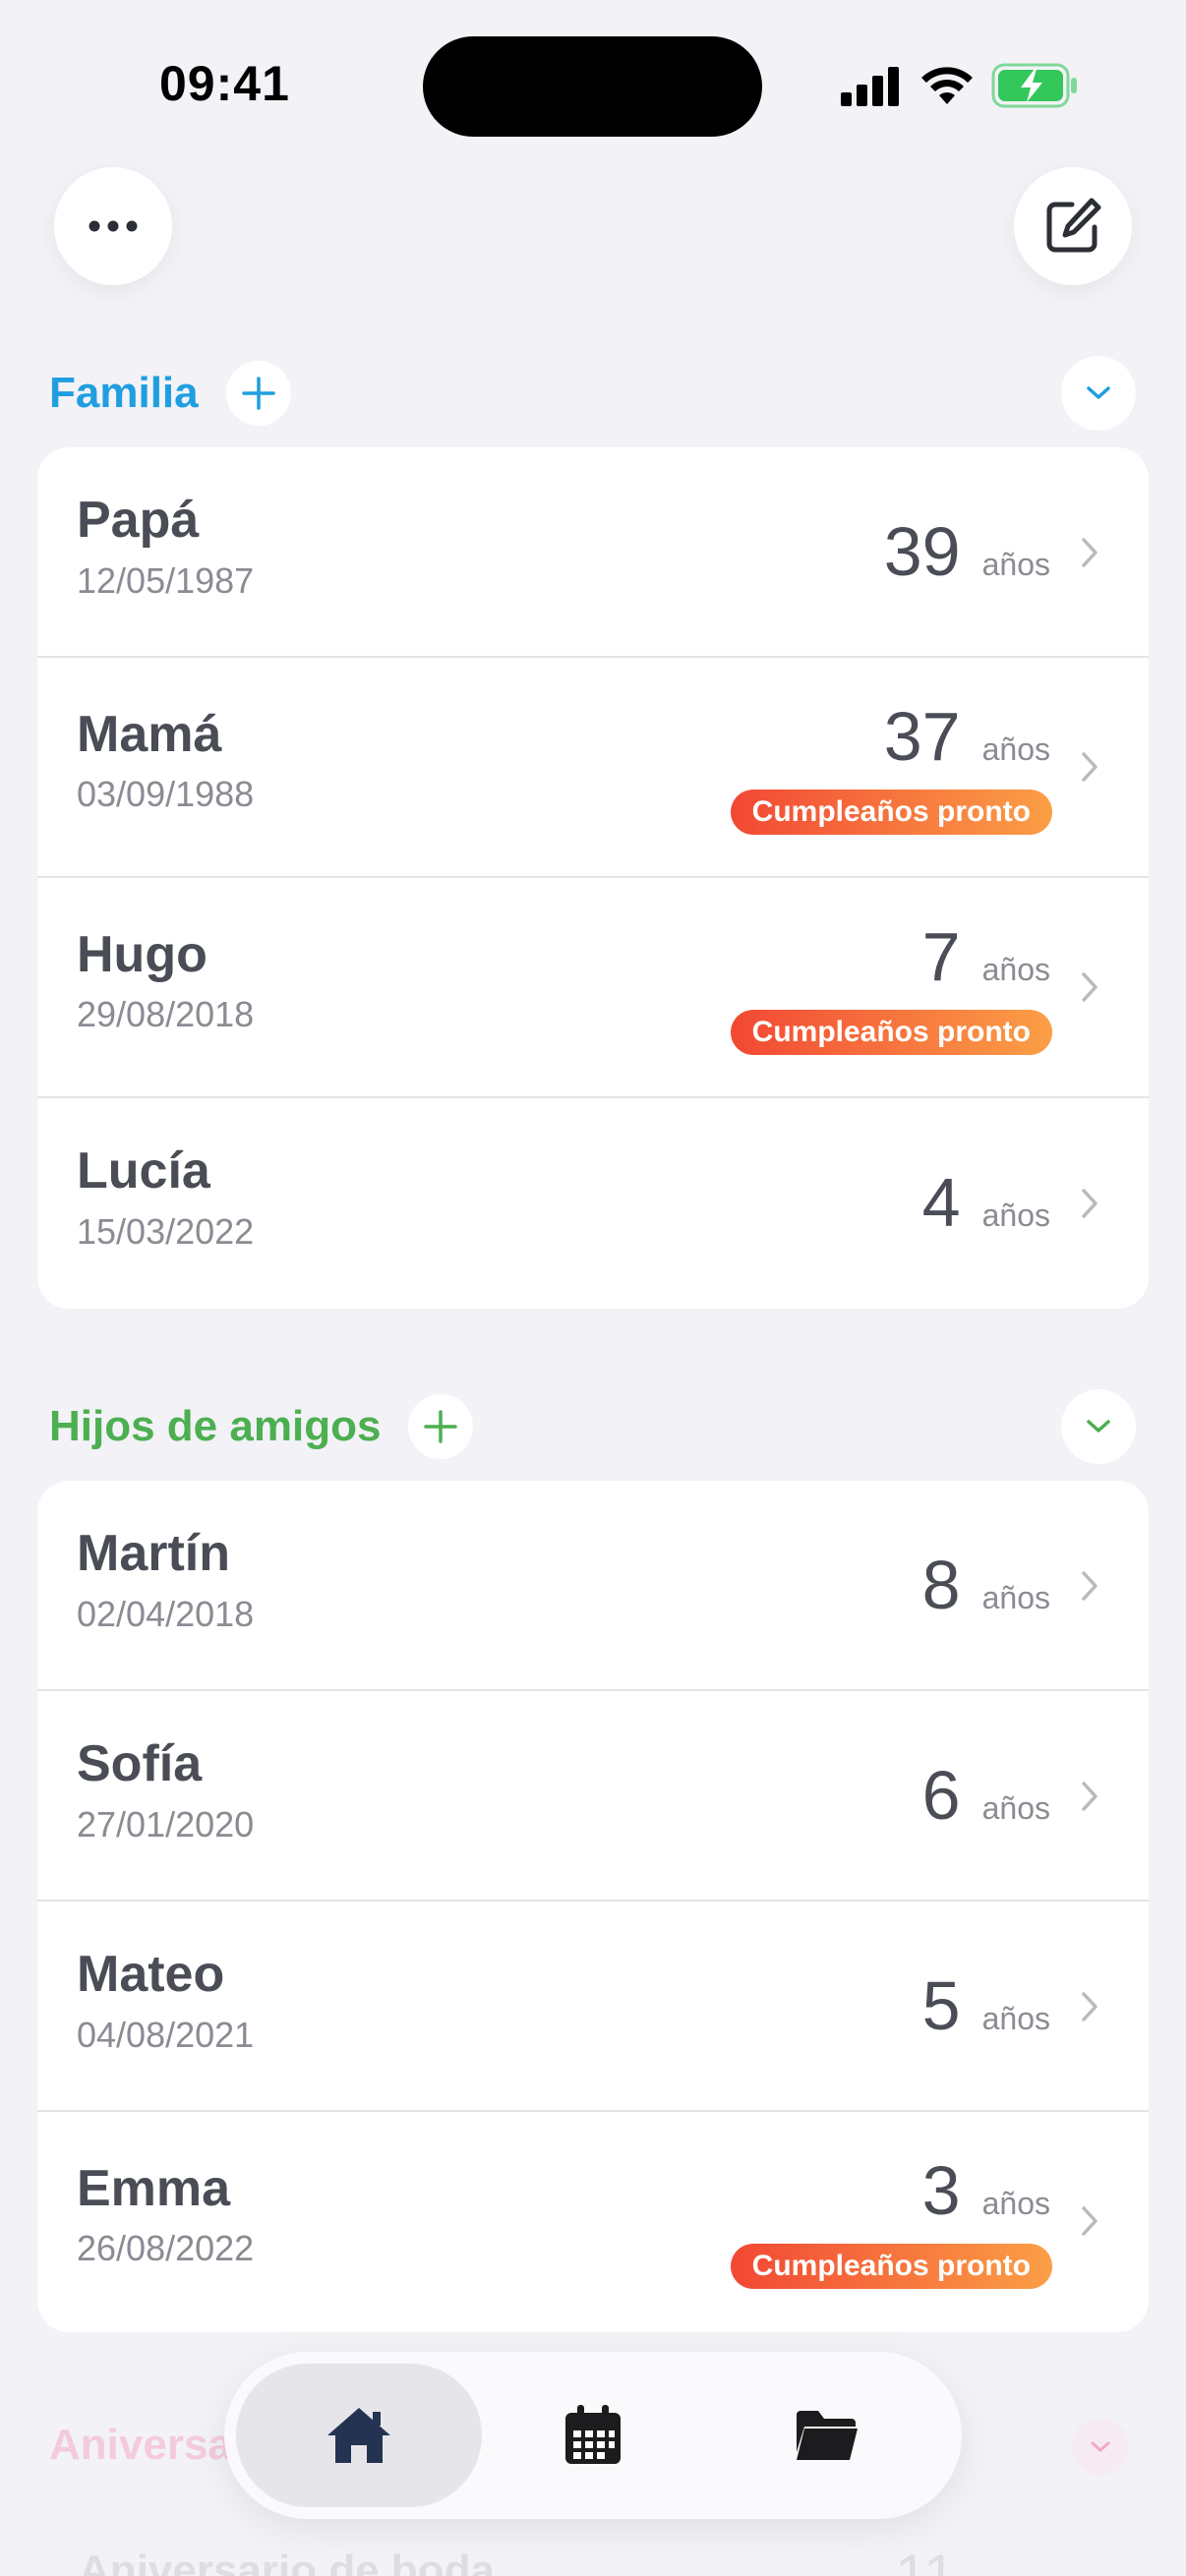 The image size is (1186, 2576). Describe the element at coordinates (138, 520) in the screenshot. I see `person-name: Papá` at that location.